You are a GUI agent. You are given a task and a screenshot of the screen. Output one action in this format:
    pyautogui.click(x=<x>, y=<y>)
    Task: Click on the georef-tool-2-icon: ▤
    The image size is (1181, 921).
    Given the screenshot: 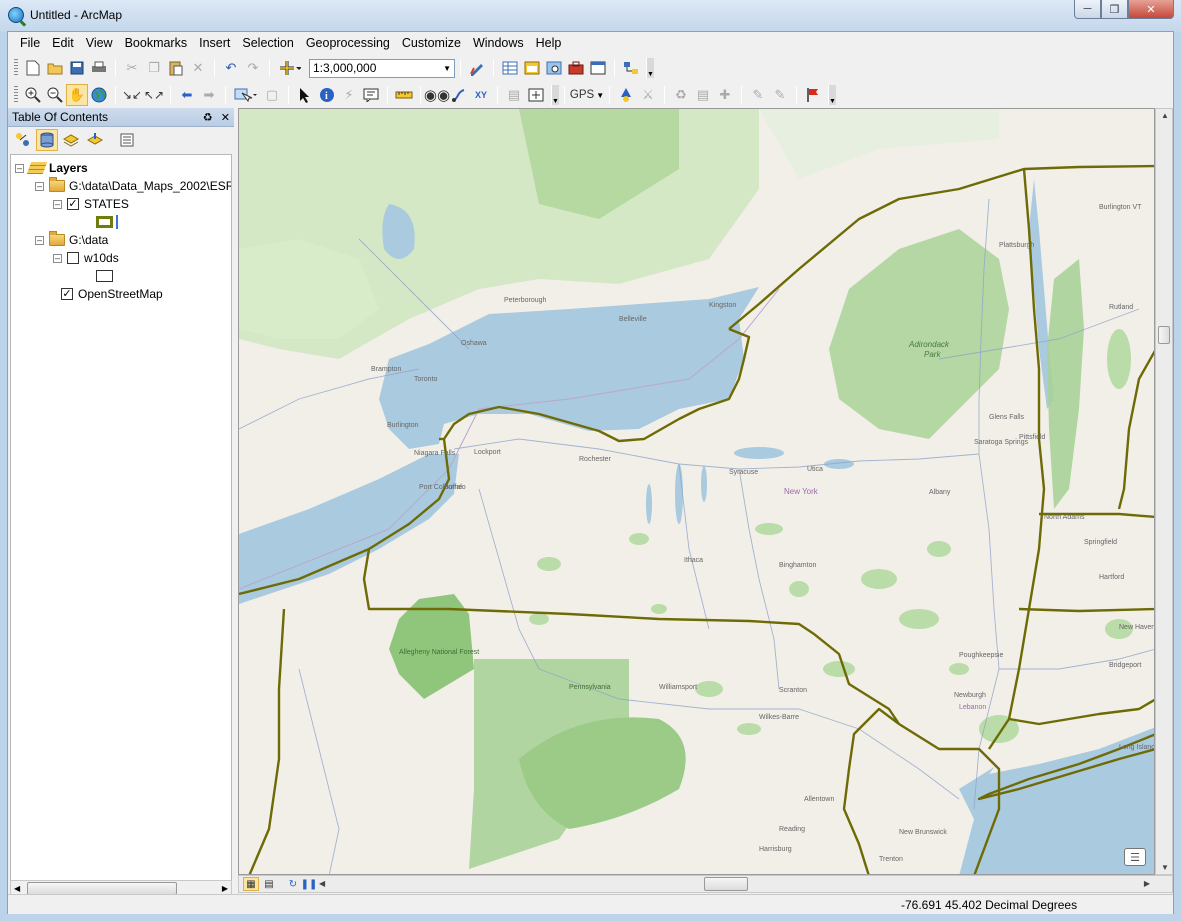 What is the action you would take?
    pyautogui.click(x=703, y=95)
    